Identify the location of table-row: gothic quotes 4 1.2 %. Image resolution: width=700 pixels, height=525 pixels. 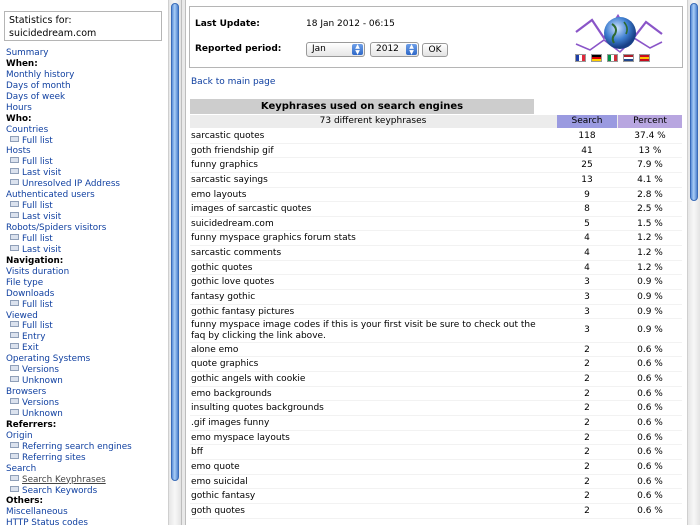
(436, 268).